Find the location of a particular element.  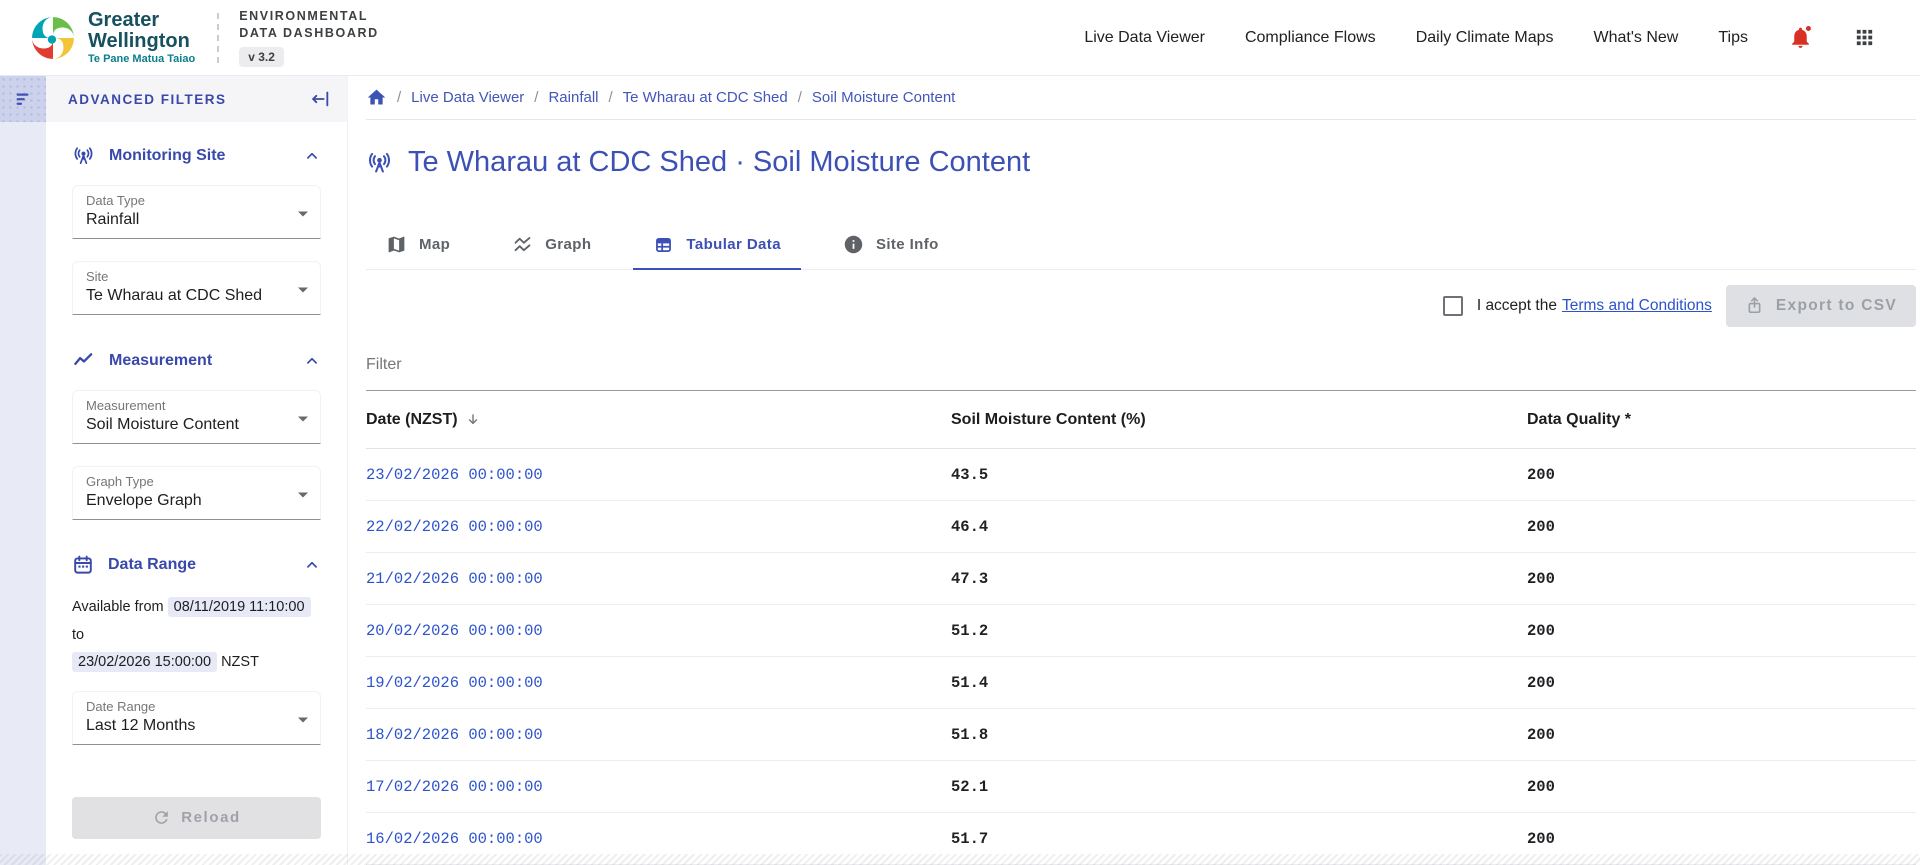

tab-map-label: Map is located at coordinates (435, 244).